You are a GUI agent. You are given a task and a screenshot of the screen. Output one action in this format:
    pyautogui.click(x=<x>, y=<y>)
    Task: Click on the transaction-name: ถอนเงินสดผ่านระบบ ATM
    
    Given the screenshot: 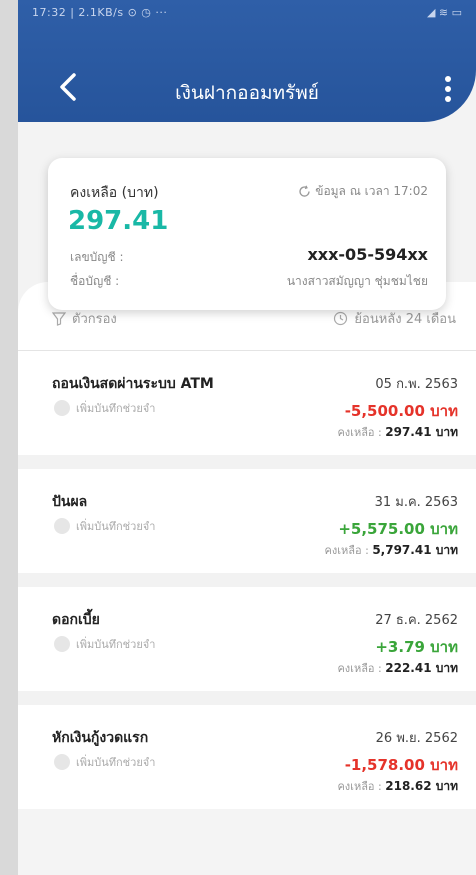 What is the action you would take?
    pyautogui.click(x=133, y=384)
    